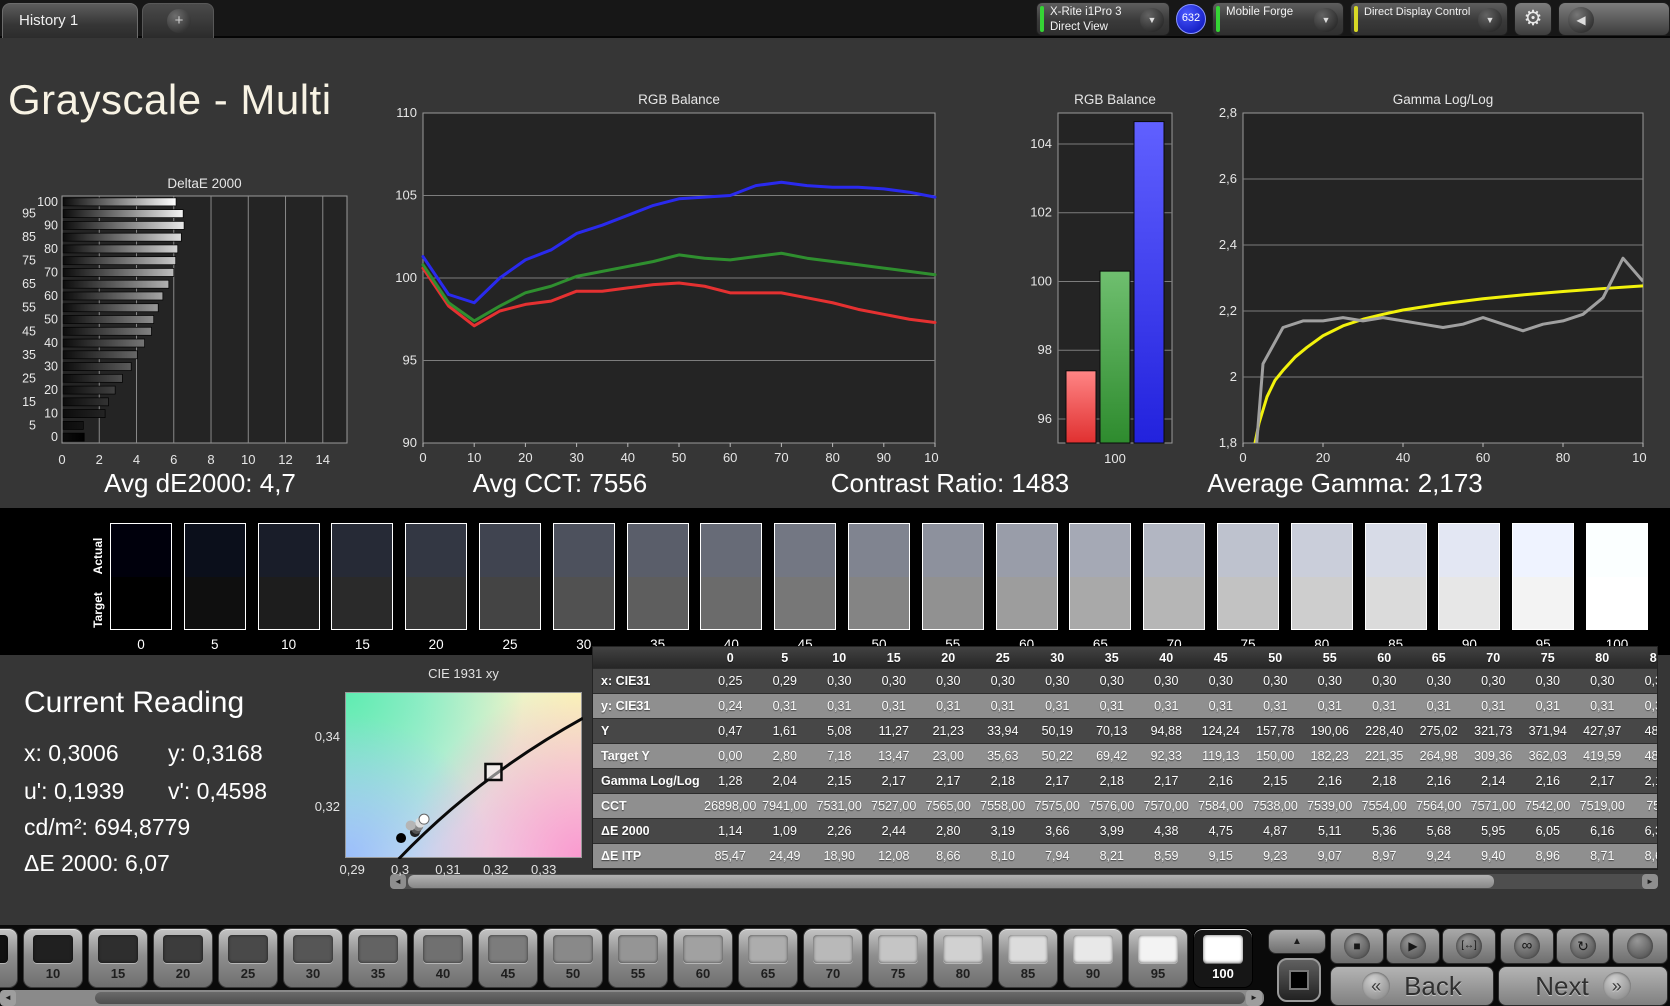  Describe the element at coordinates (893, 731) in the screenshot. I see `table-cell: 11,27` at that location.